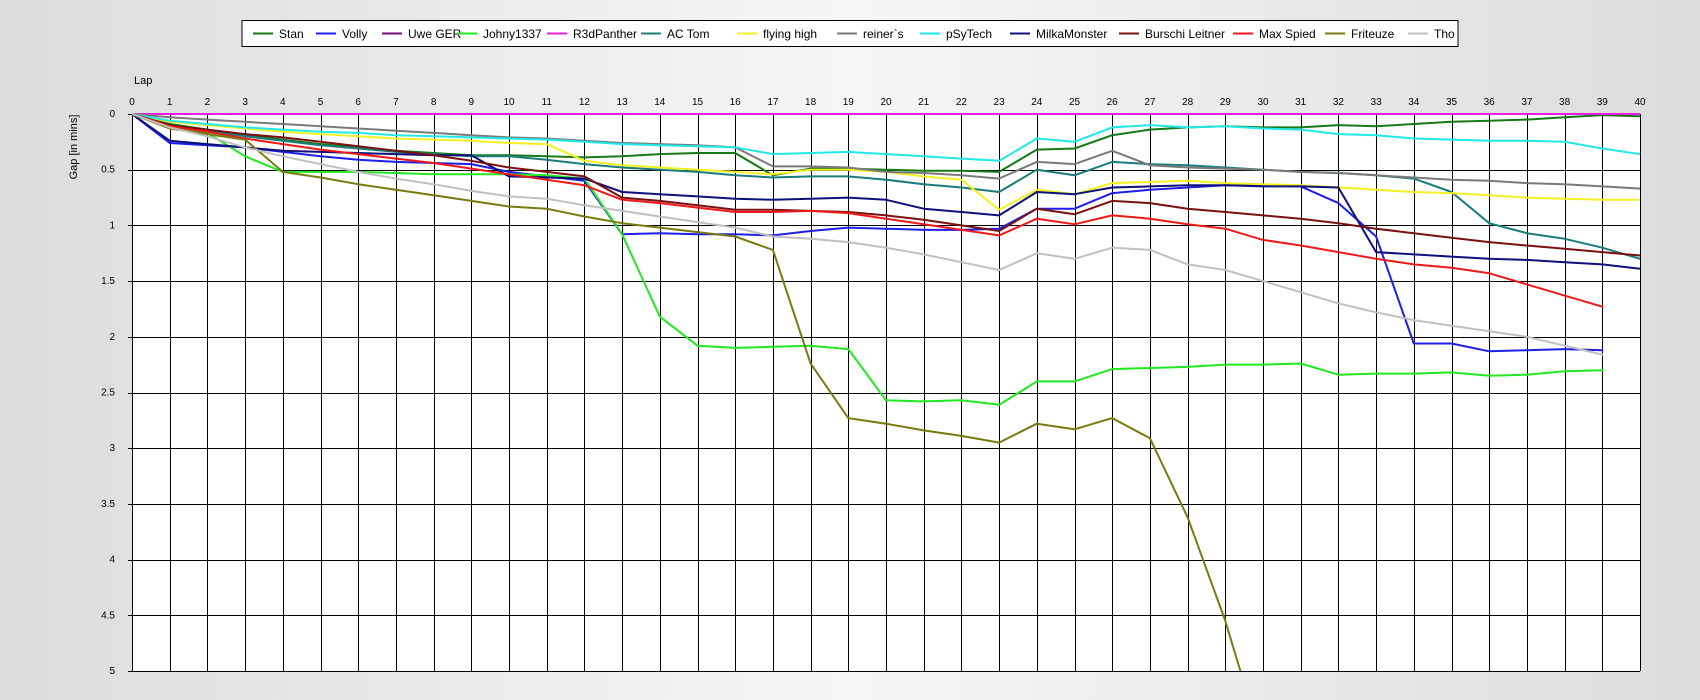  Describe the element at coordinates (1444, 34) in the screenshot. I see `legend-label: Tho` at that location.